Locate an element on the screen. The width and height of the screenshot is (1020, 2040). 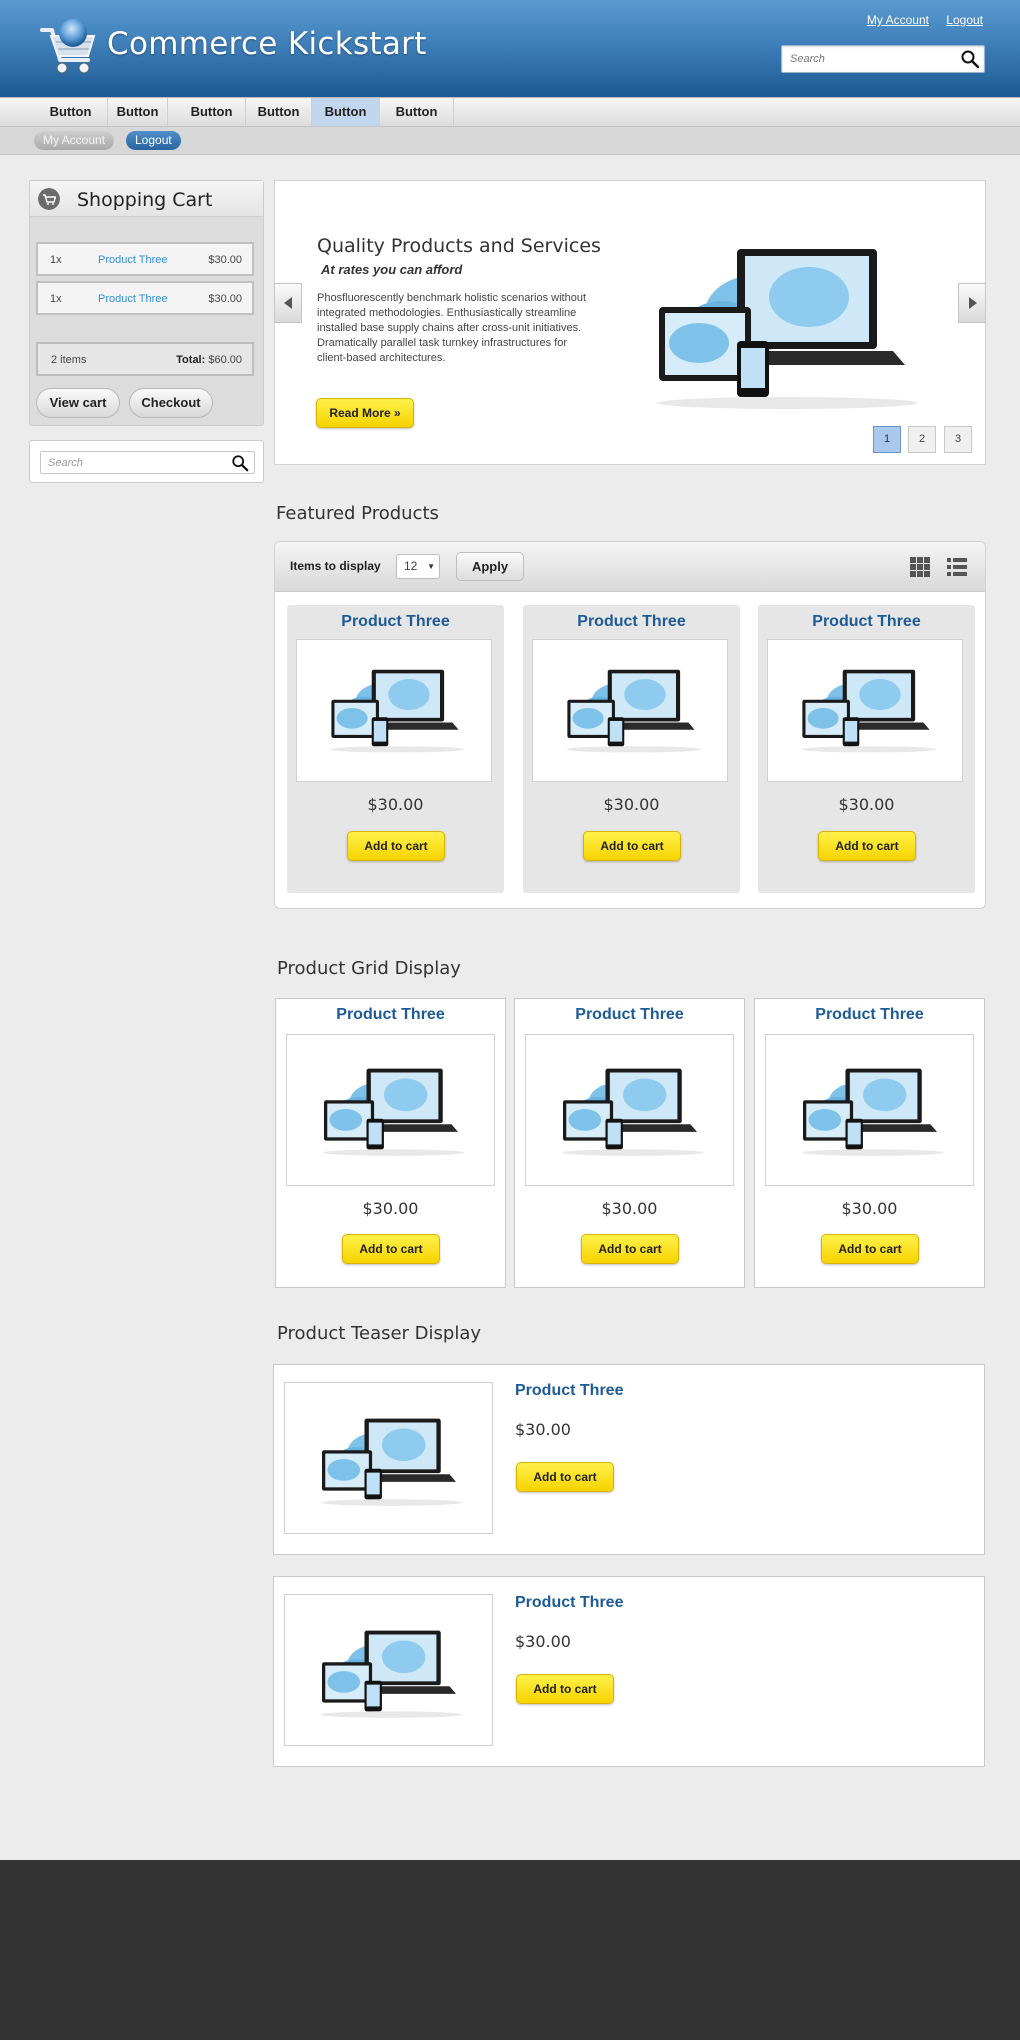
cart-title: Shopping Cart is located at coordinates (145, 200).